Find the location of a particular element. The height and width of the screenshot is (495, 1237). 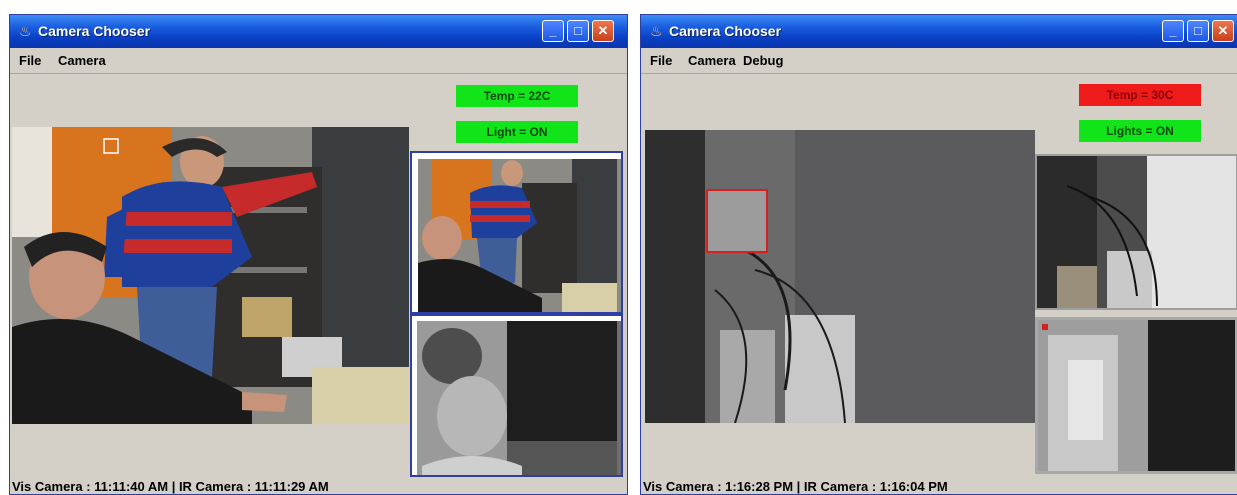

light-badge: Light = ON is located at coordinates (517, 132).